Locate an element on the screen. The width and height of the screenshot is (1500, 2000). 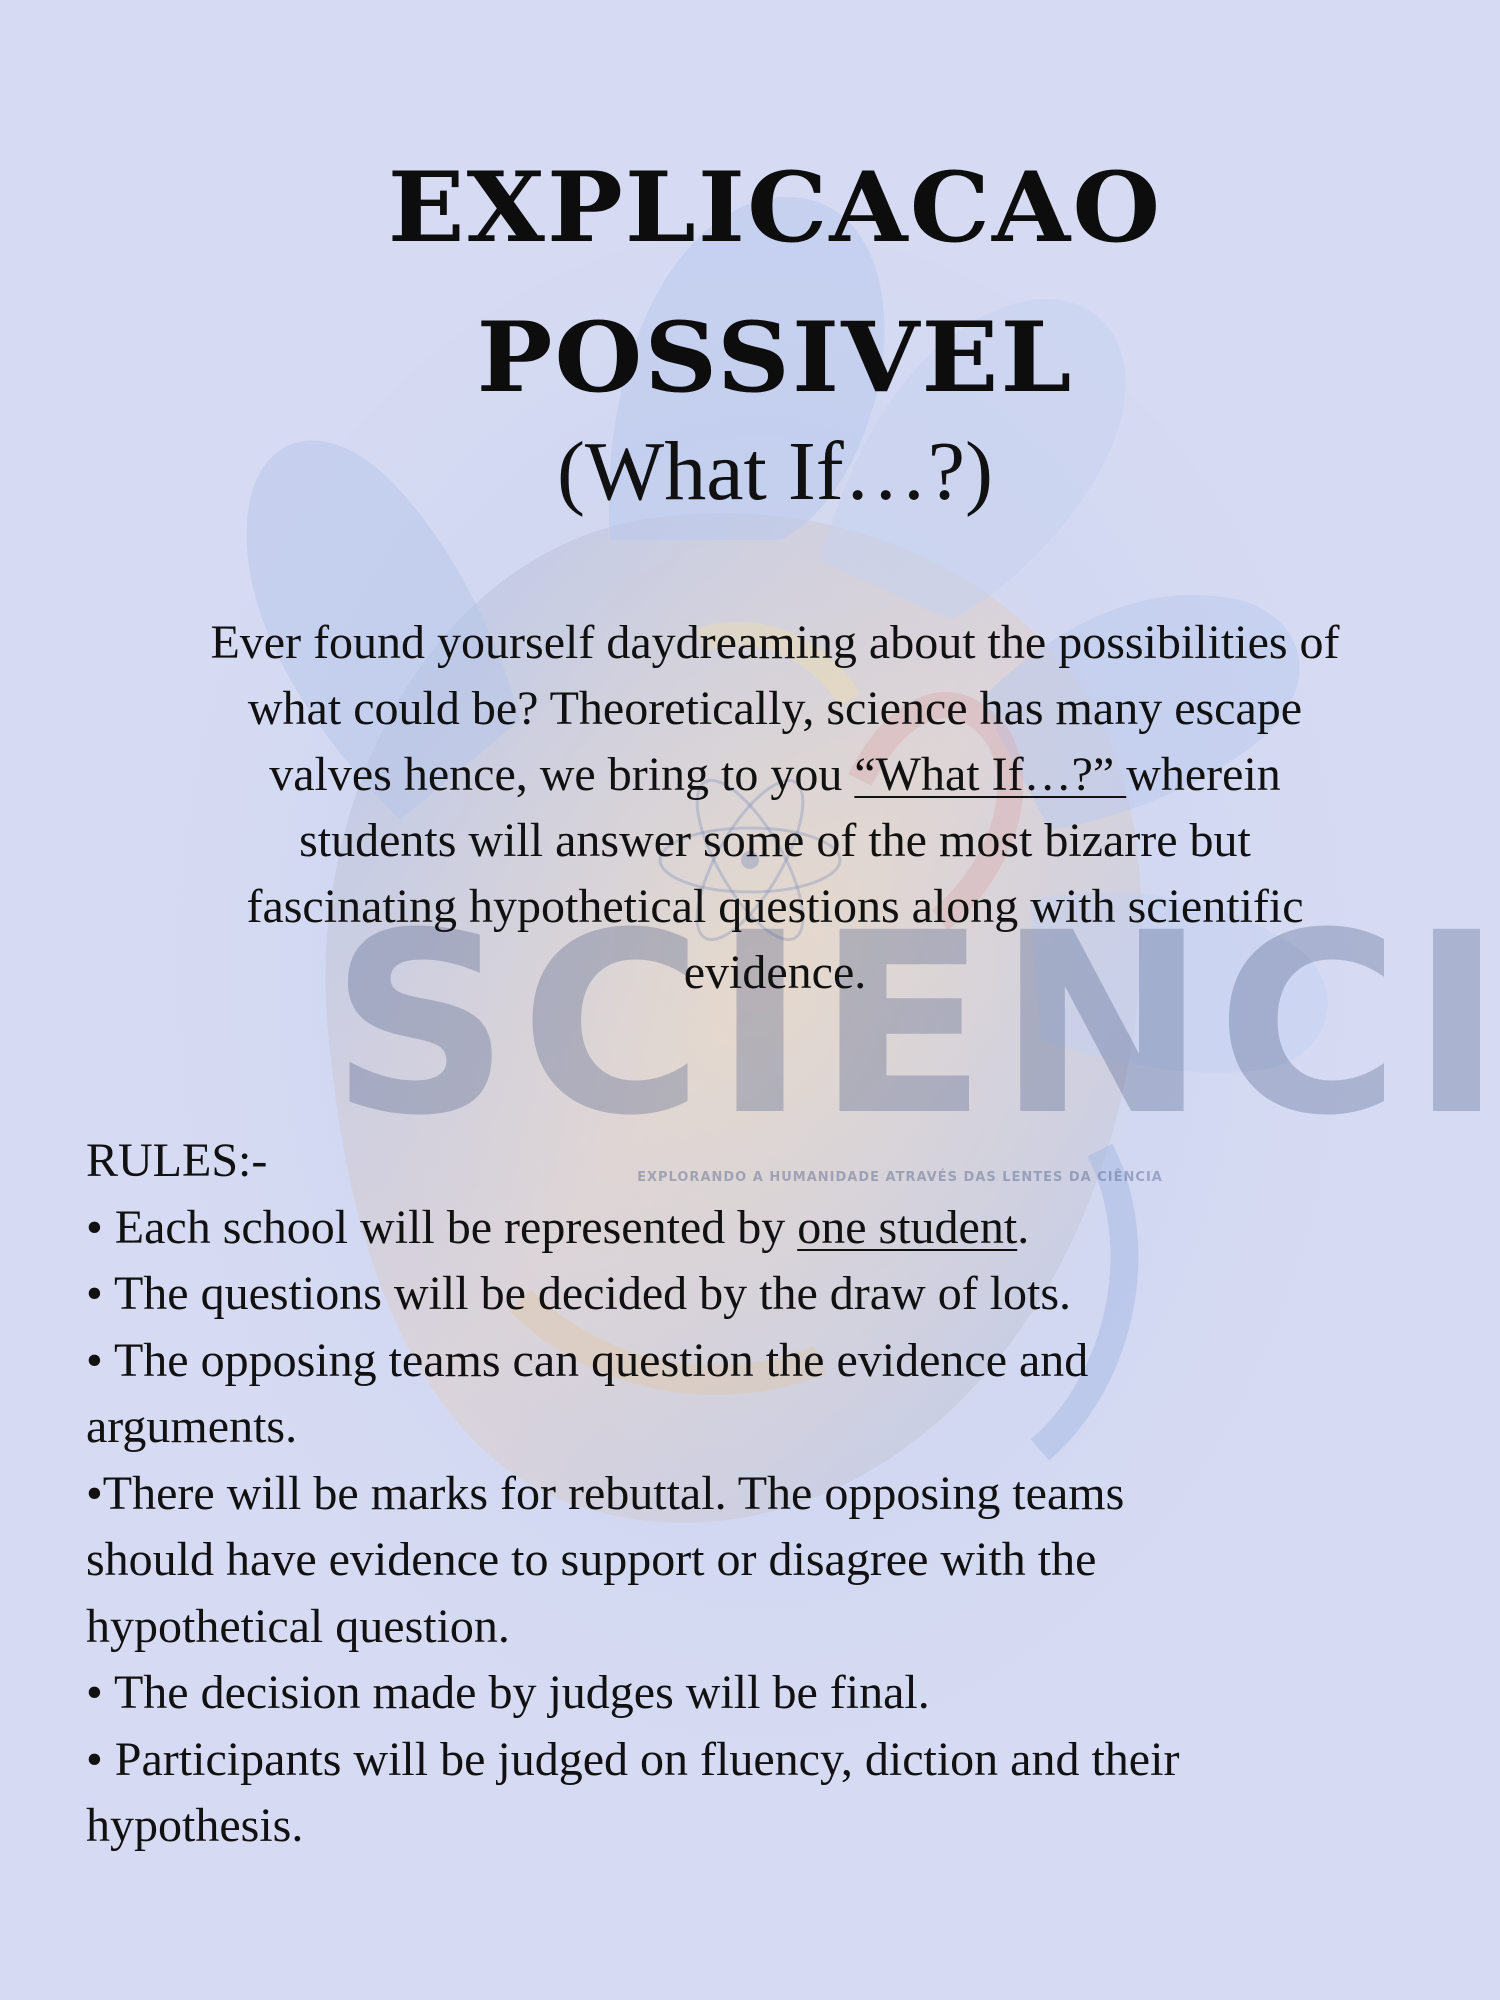
intro-text: wherein is located at coordinates (1203, 774).